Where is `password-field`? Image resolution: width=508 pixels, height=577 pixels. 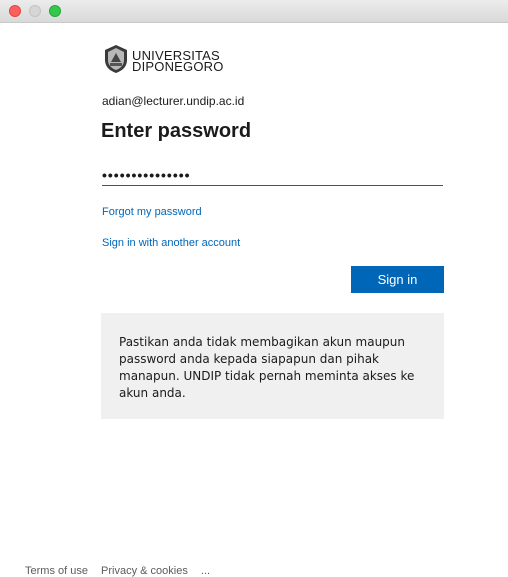 password-field is located at coordinates (272, 175).